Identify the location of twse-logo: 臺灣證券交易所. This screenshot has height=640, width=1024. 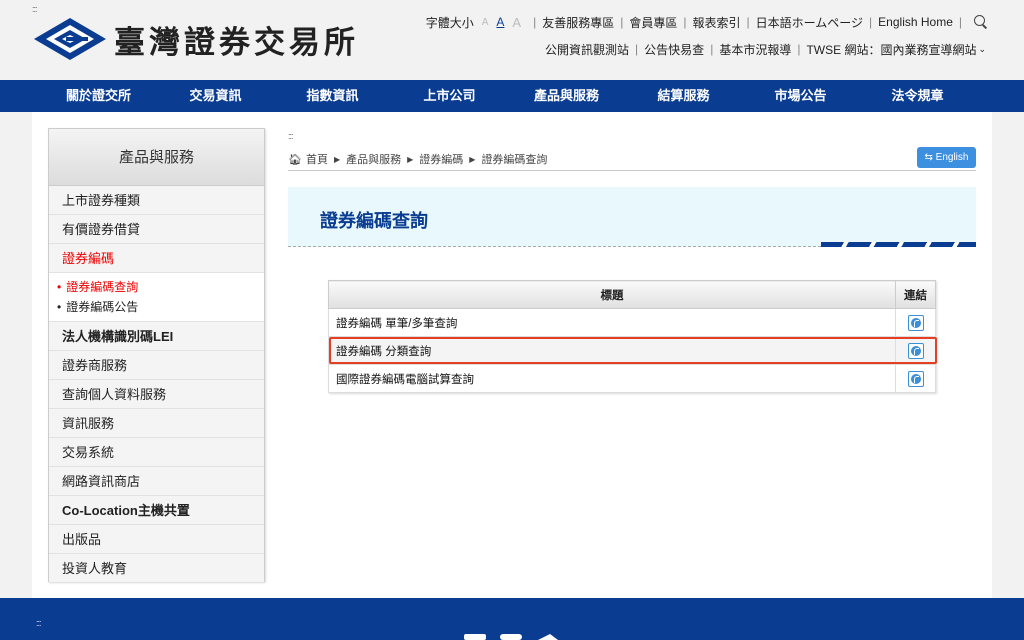
(195, 39).